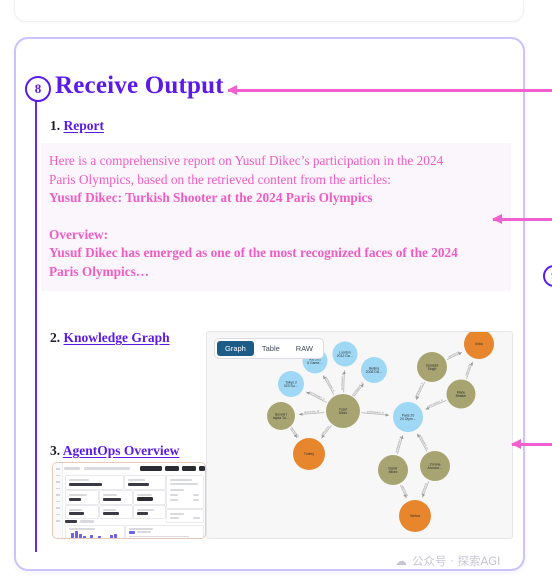 The width and height of the screenshot is (552, 586). Describe the element at coordinates (117, 337) in the screenshot. I see `section-link-kg: Knowledge Graph` at that location.